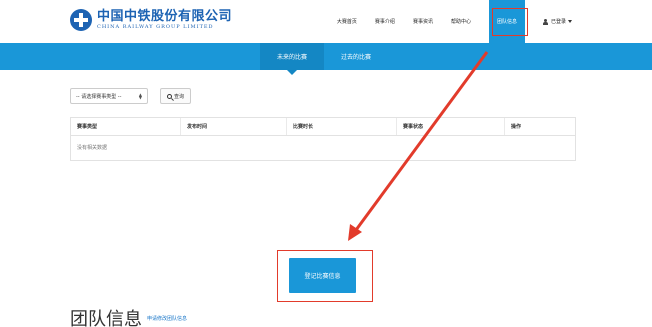 This screenshot has height=327, width=652. I want to click on section-title: 团队信息, so click(106, 318).